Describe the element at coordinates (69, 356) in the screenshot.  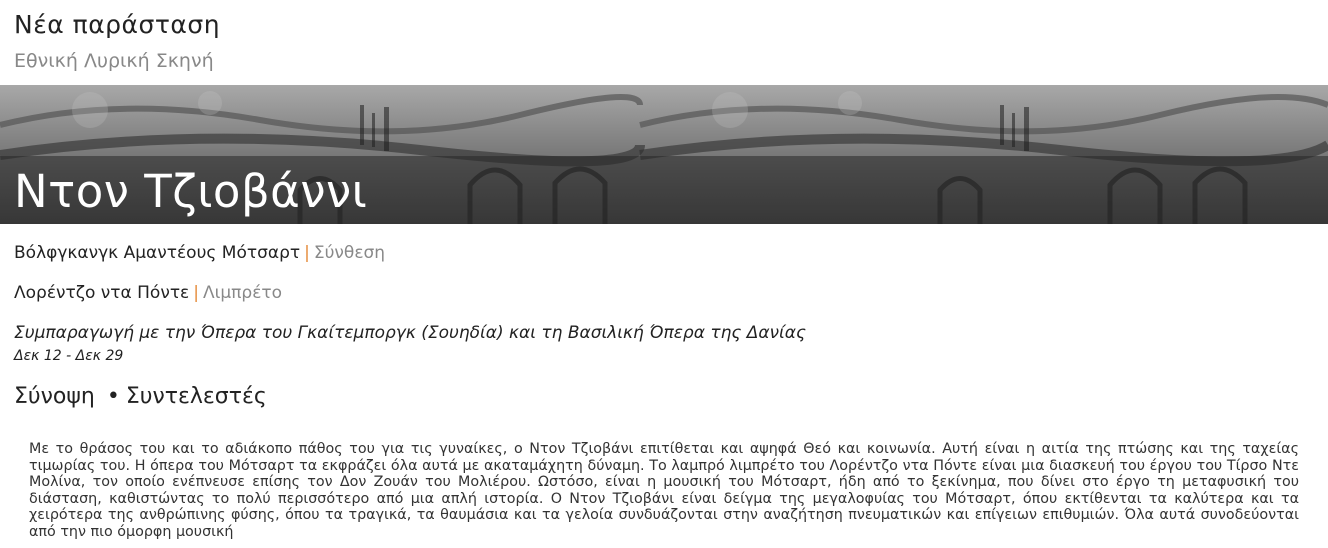
I see `performance-dates: Δεκ 12 - Δεκ 29` at that location.